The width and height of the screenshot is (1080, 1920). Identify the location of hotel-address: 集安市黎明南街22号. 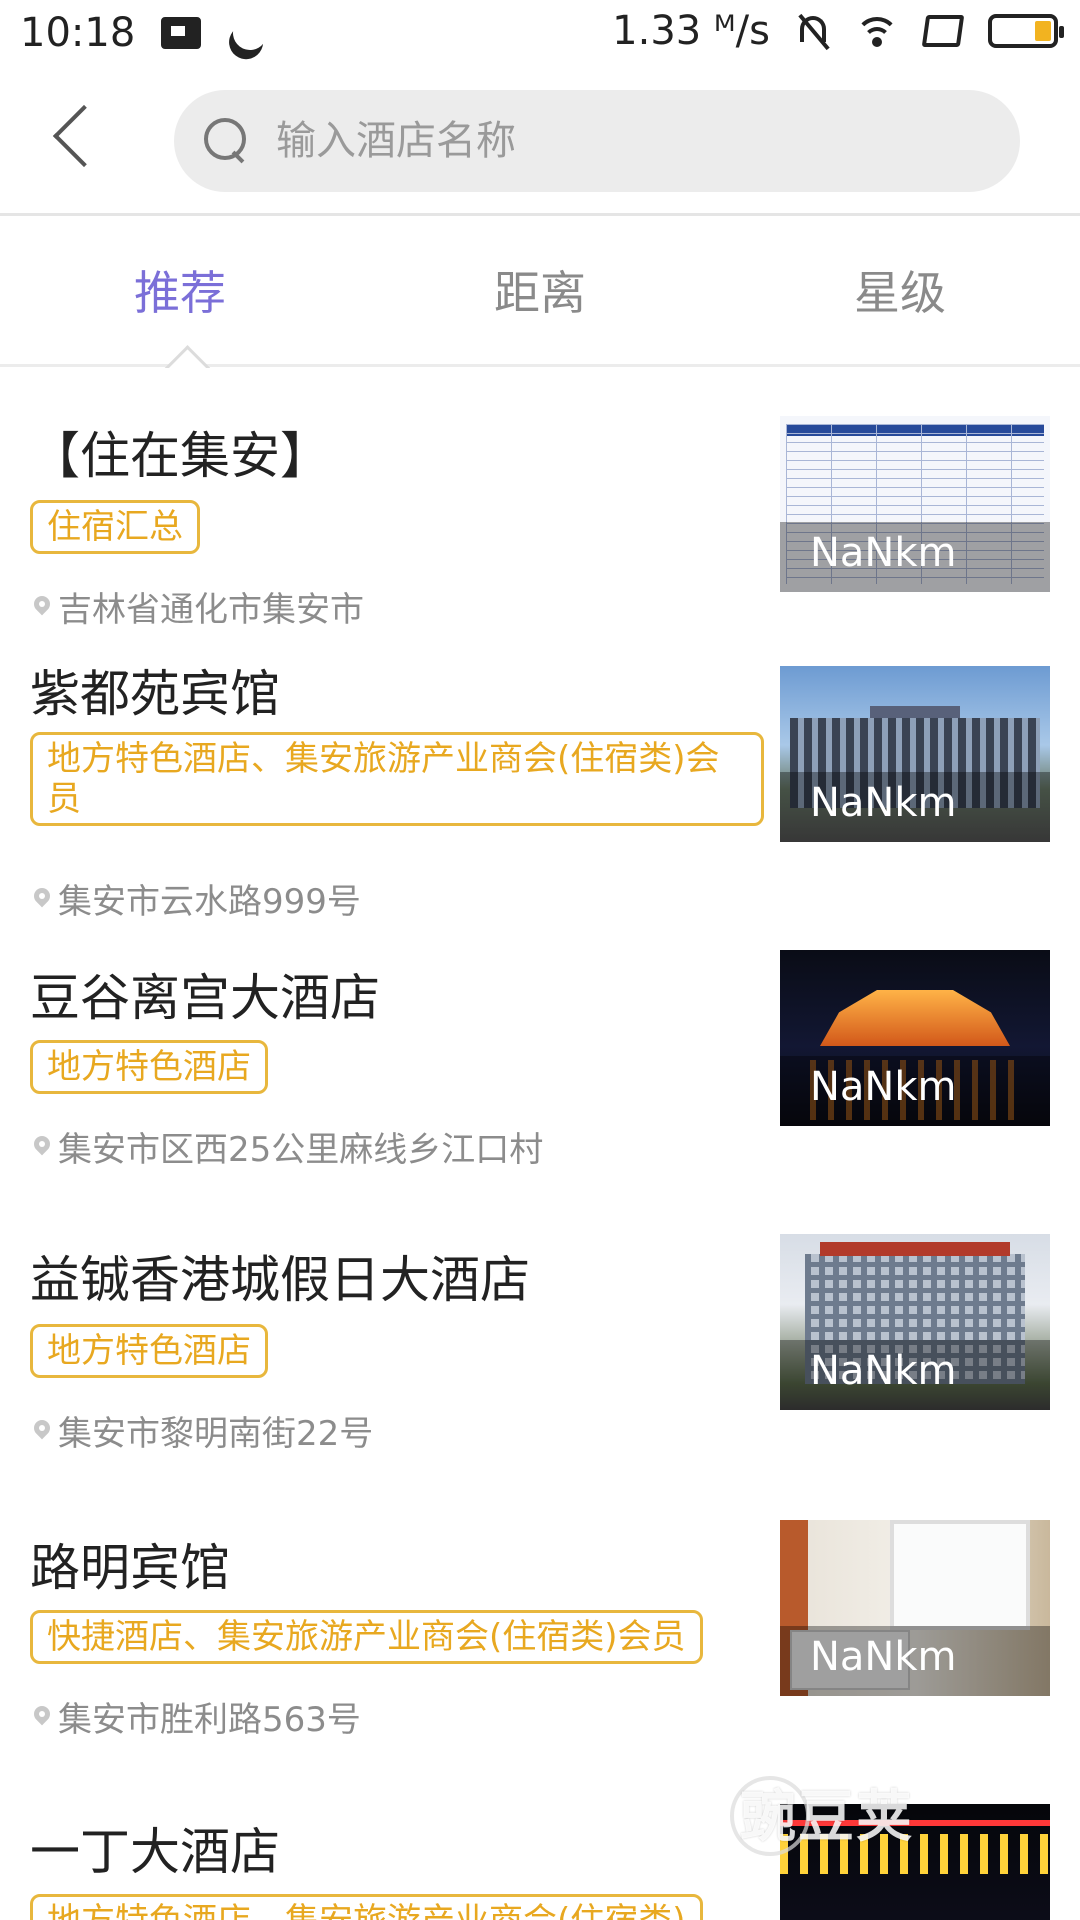
(201, 1430).